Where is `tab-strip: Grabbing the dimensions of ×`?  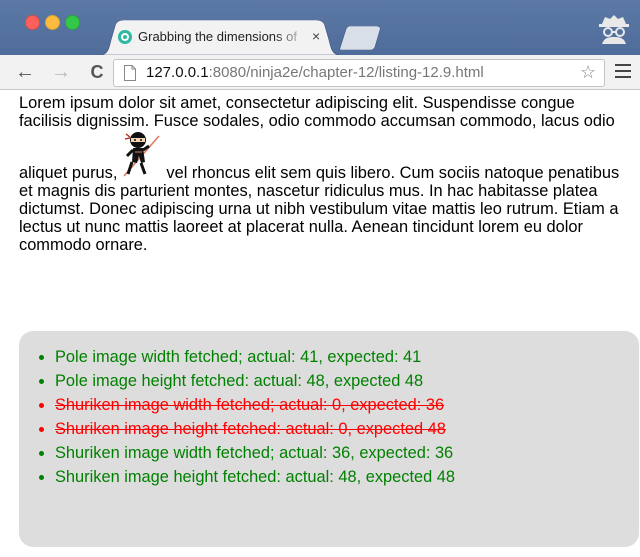
tab-strip: Grabbing the dimensions of × is located at coordinates (320, 27).